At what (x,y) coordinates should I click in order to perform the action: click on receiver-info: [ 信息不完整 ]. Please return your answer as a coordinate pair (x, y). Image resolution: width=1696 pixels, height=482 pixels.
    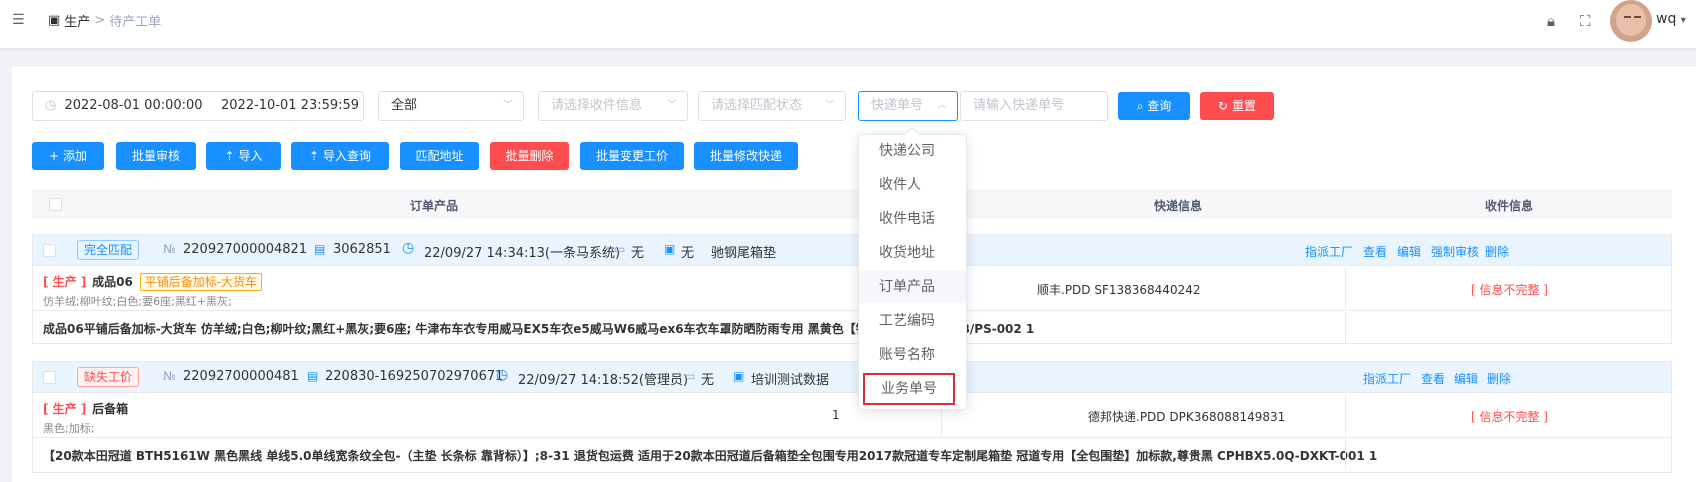
    Looking at the image, I should click on (1509, 417).